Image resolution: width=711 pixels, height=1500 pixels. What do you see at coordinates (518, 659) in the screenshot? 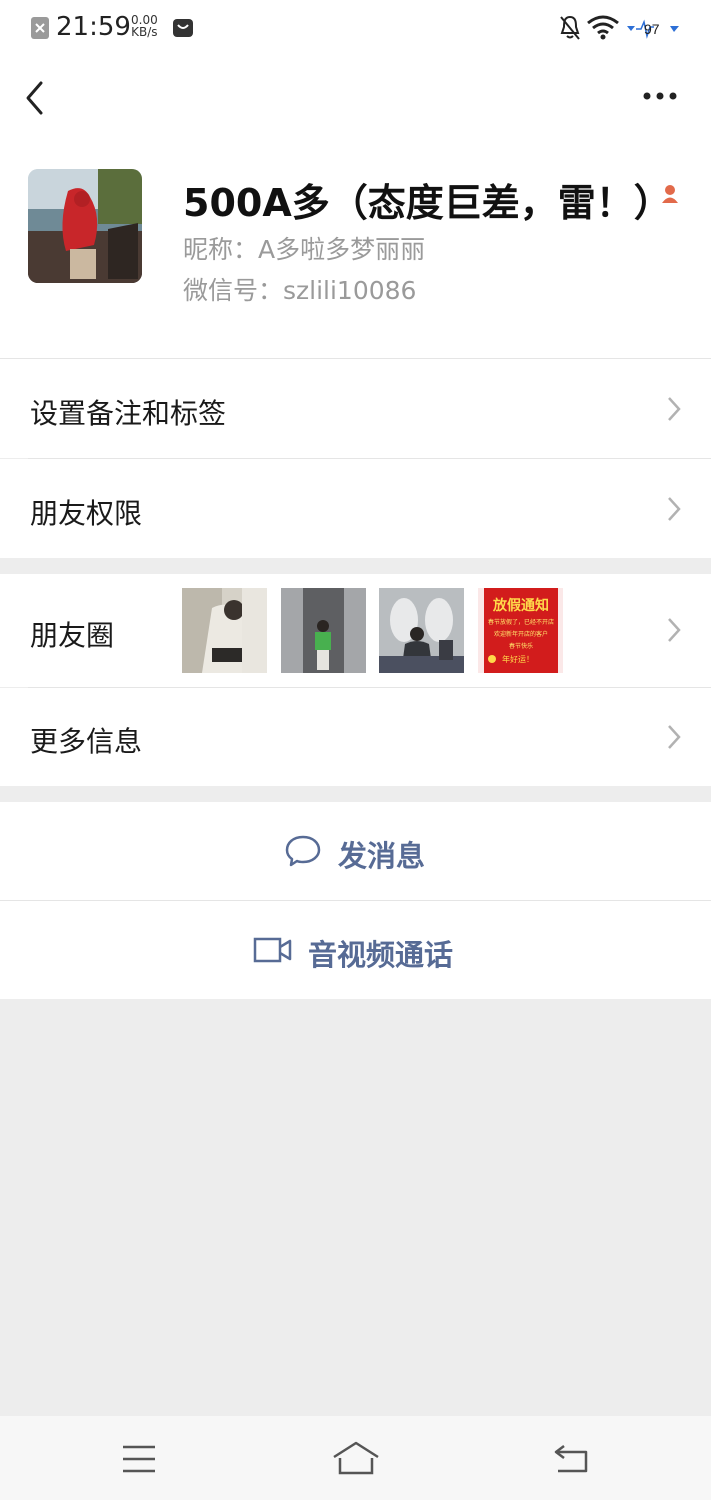
I see `notice-line-4: 年好运！` at bounding box center [518, 659].